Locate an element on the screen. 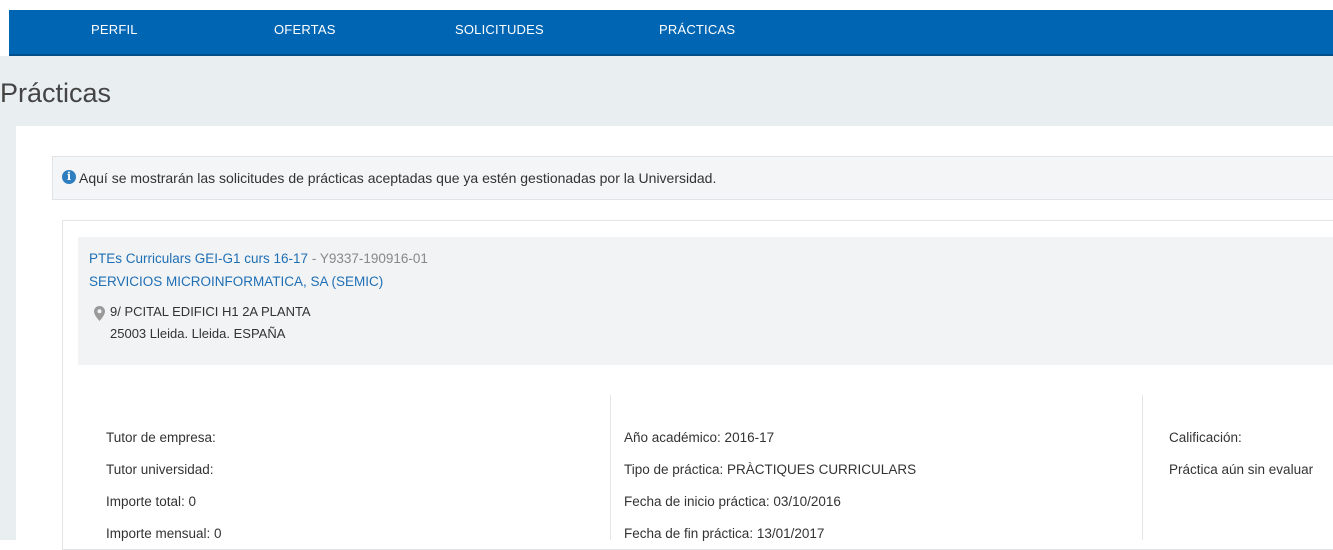 Image resolution: width=1333 pixels, height=550 pixels. tab-perfil: PERFIL is located at coordinates (114, 32).